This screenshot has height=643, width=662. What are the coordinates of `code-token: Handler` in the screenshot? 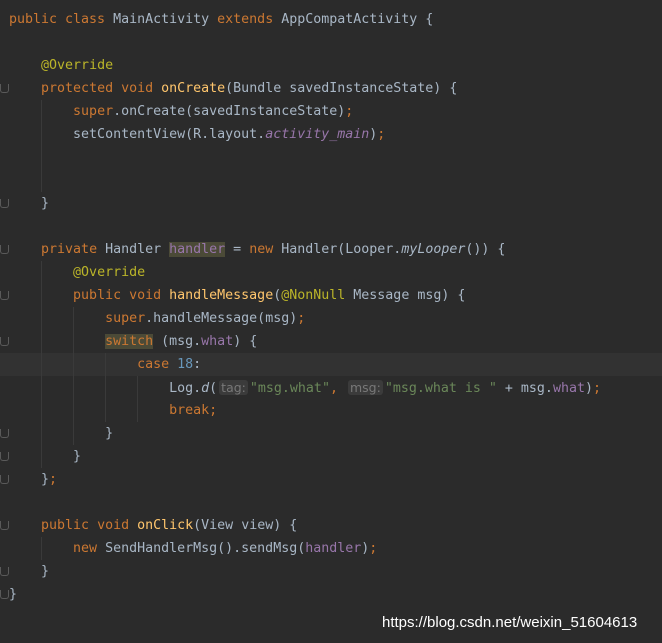 It's located at (137, 249).